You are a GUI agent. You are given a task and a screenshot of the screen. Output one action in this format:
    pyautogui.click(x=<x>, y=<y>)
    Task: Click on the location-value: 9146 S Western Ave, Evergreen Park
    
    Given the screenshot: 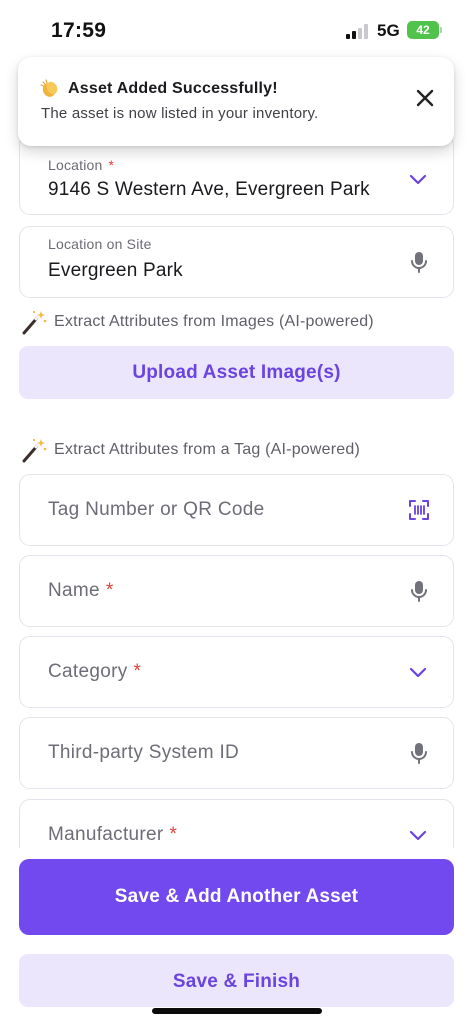 What is the action you would take?
    pyautogui.click(x=209, y=189)
    